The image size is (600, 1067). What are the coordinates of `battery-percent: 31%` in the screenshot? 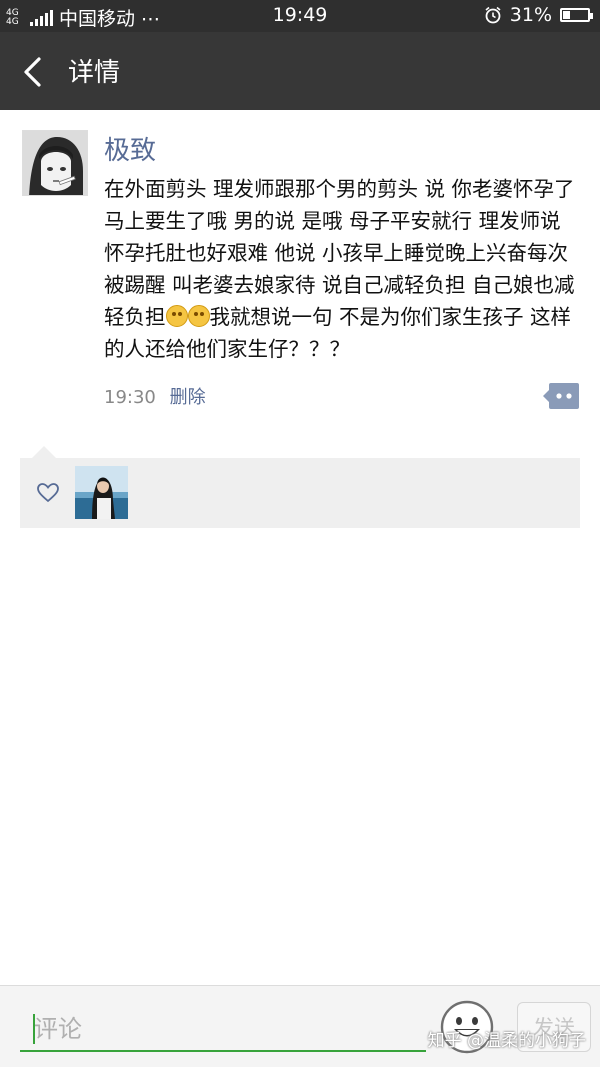 It's located at (530, 15).